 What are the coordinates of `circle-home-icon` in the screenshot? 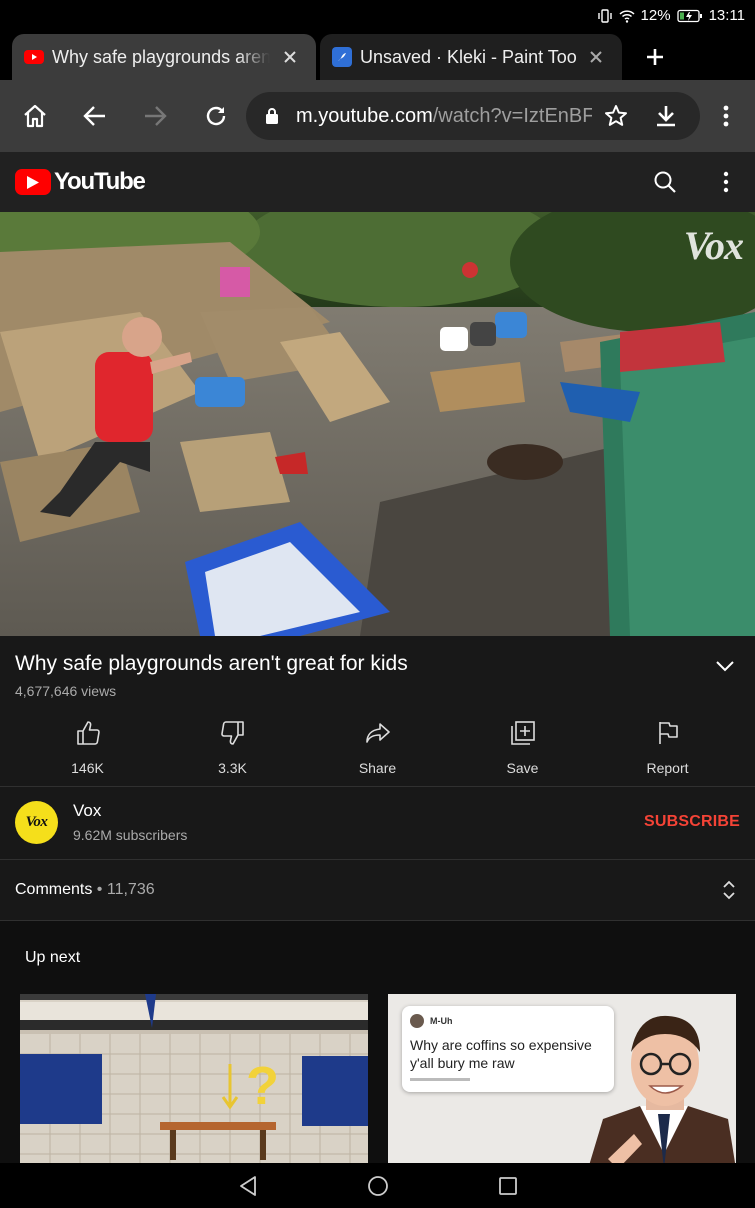 It's located at (378, 1186).